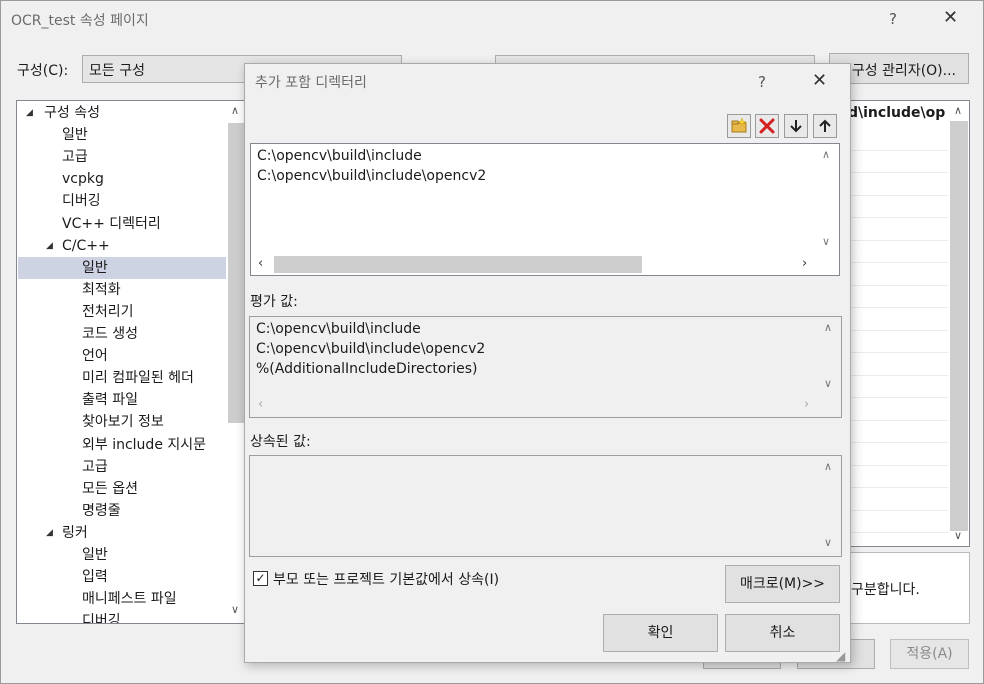 The height and width of the screenshot is (684, 984). Describe the element at coordinates (260, 404) in the screenshot. I see `eval-scroll-left-icon: ‹` at that location.